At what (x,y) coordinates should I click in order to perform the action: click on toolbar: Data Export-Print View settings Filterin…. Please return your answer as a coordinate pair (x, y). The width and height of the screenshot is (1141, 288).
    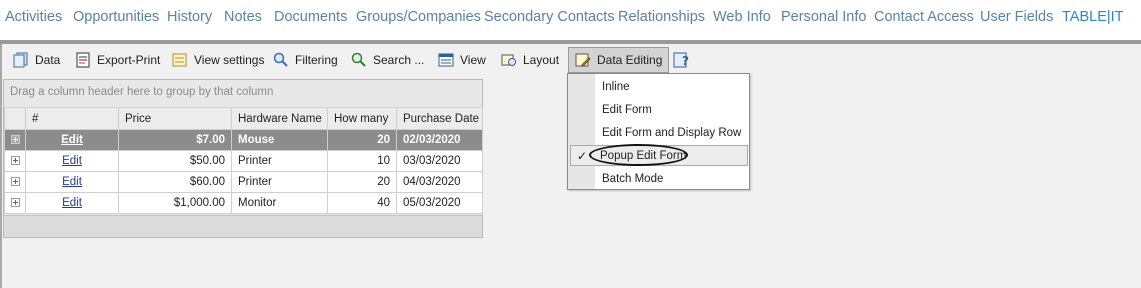
    Looking at the image, I should click on (570, 60).